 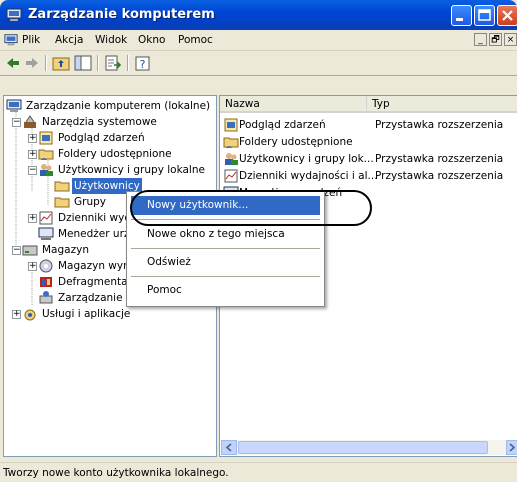 I want to click on column-header-name: Nazwa, so click(x=293, y=104).